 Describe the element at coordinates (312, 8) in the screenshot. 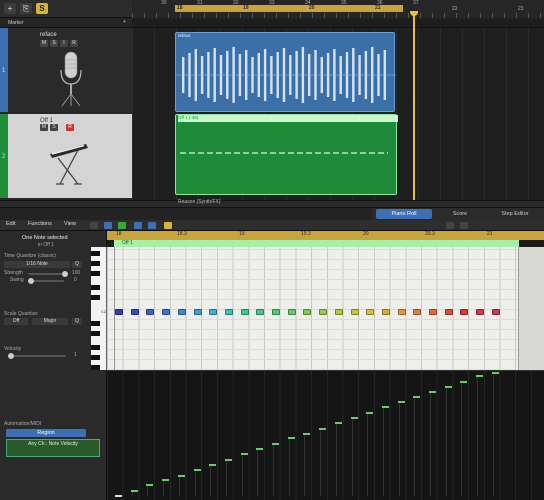

I see `cycle-number: 20` at that location.